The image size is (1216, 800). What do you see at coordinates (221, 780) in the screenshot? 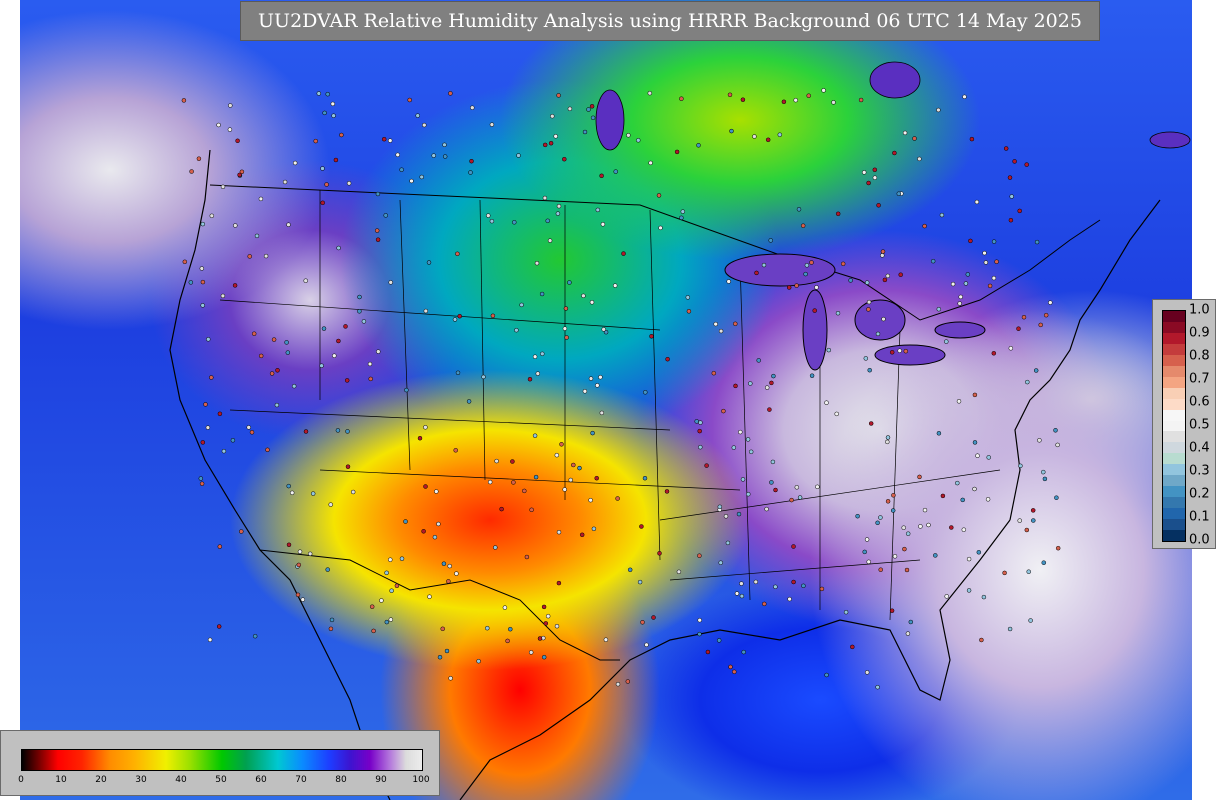
I see `rh-tick-label: 50` at bounding box center [221, 780].